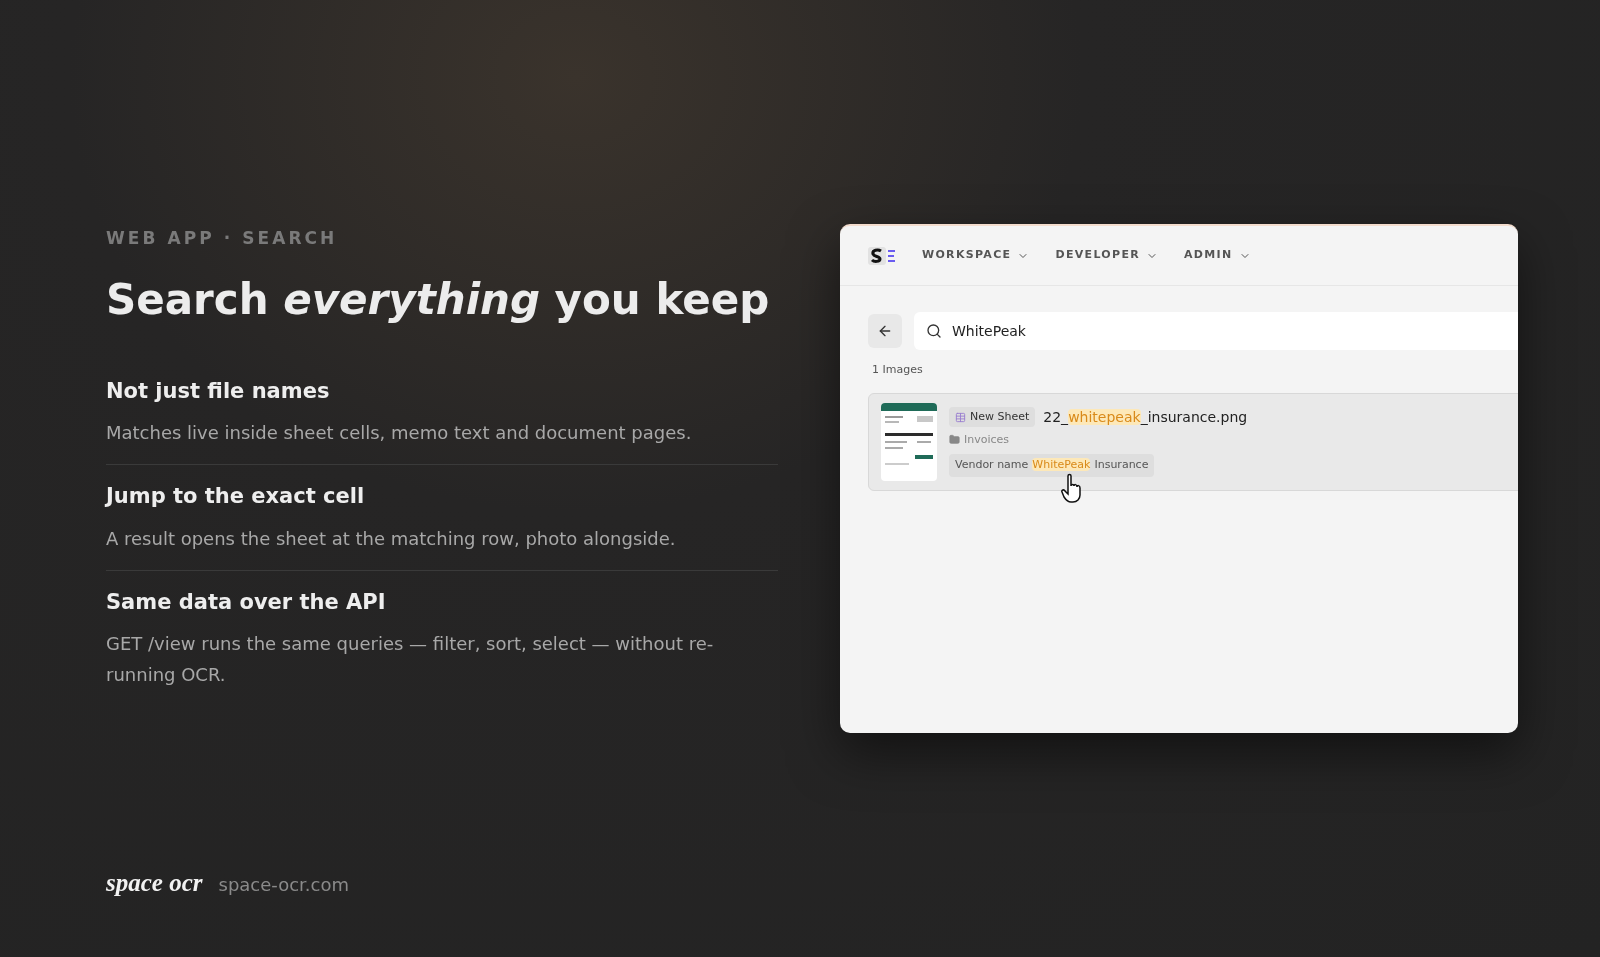 This screenshot has height=957, width=1600. What do you see at coordinates (410, 659) in the screenshot?
I see `feature-description: GET /view runs the same queries — filter, sort, select — without re-running OCR.` at bounding box center [410, 659].